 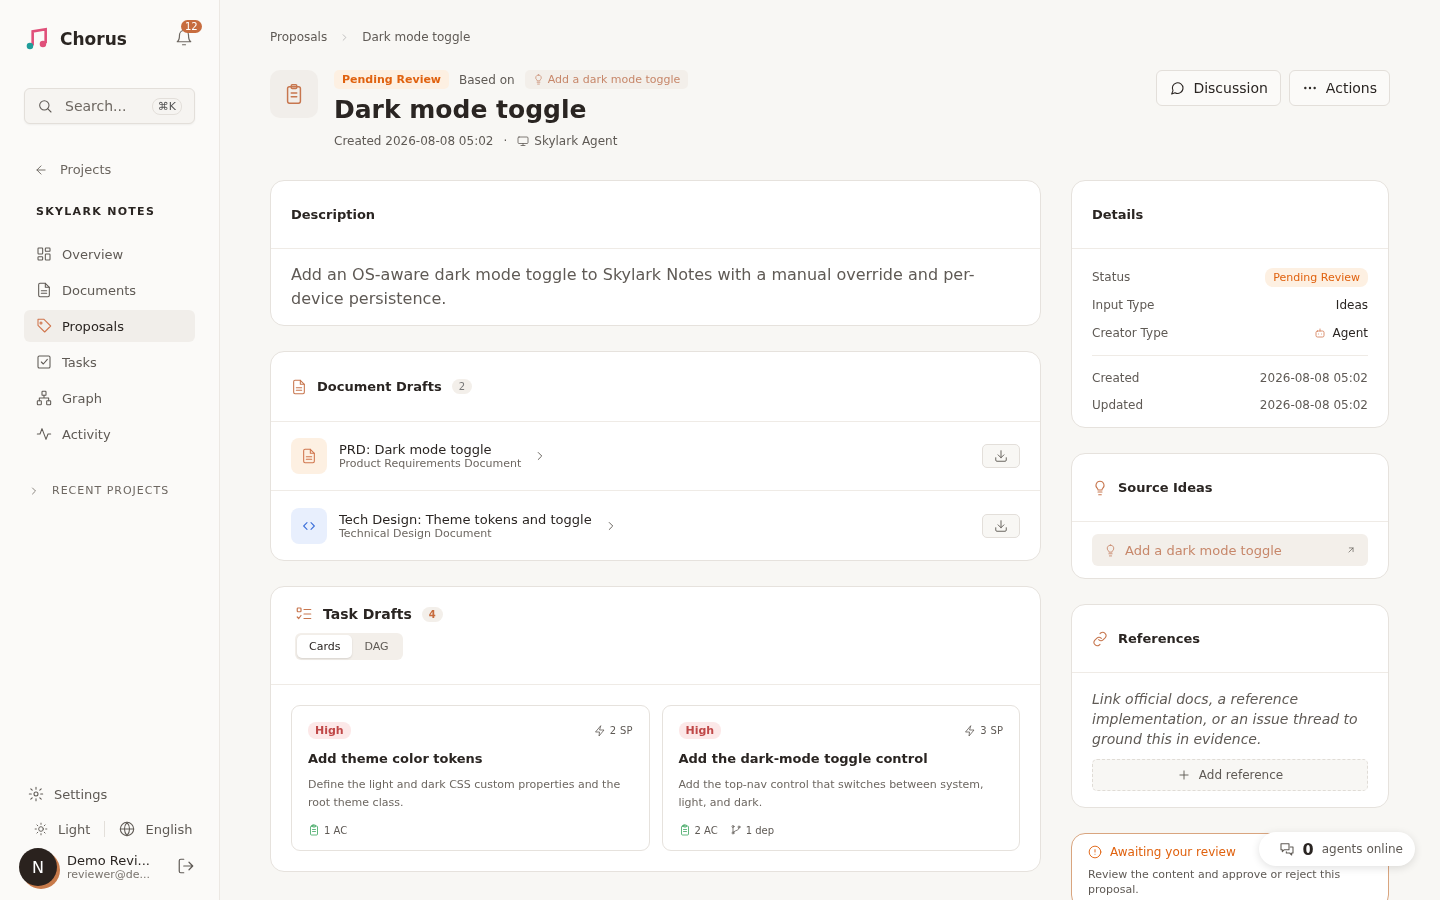 What do you see at coordinates (336, 830) in the screenshot?
I see `acceptance-count: 1 AC` at bounding box center [336, 830].